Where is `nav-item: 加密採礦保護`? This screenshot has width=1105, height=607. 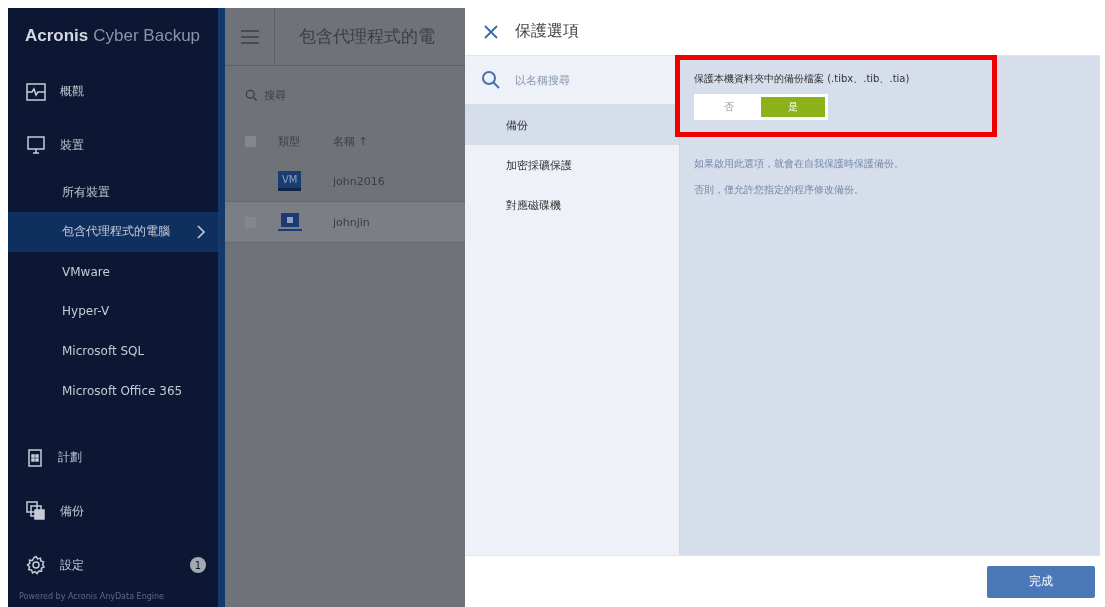 nav-item: 加密採礦保護 is located at coordinates (572, 165).